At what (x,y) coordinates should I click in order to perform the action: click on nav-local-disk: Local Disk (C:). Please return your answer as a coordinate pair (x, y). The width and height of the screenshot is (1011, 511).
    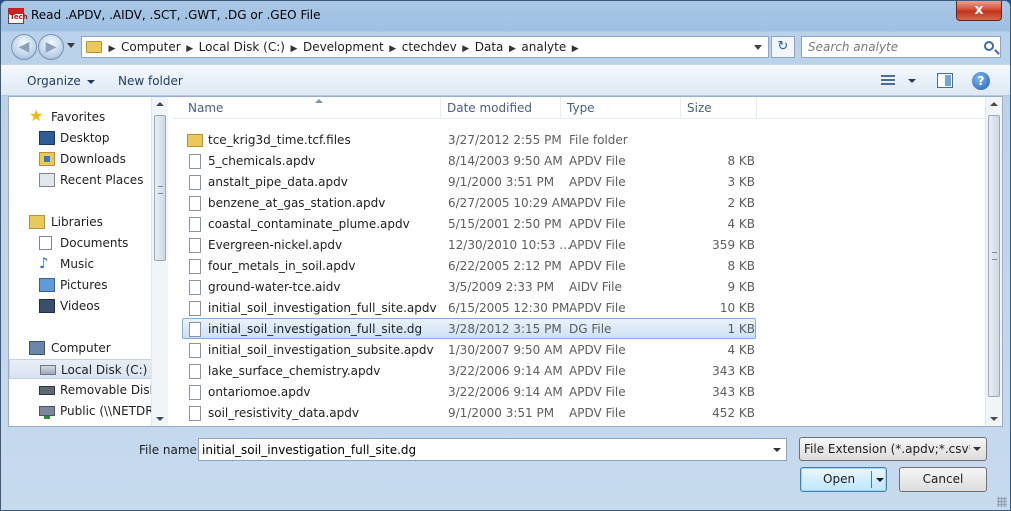
    Looking at the image, I should click on (84, 369).